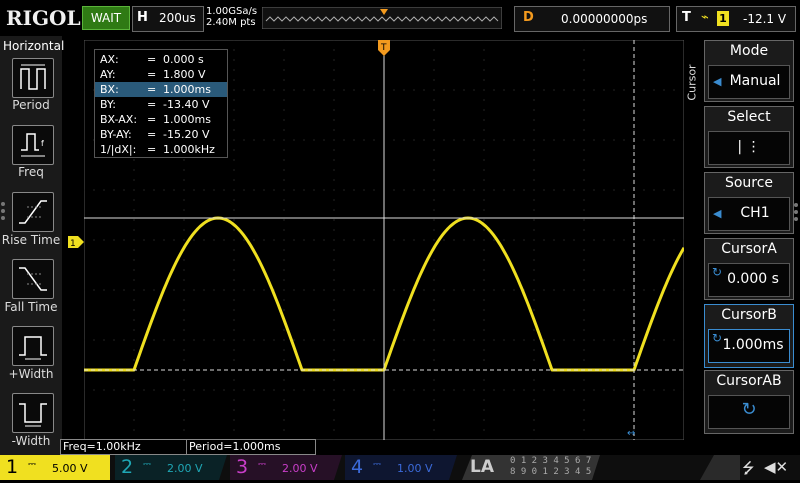 The height and width of the screenshot is (483, 800). Describe the element at coordinates (31, 441) in the screenshot. I see `negative-width-label: -Width` at that location.